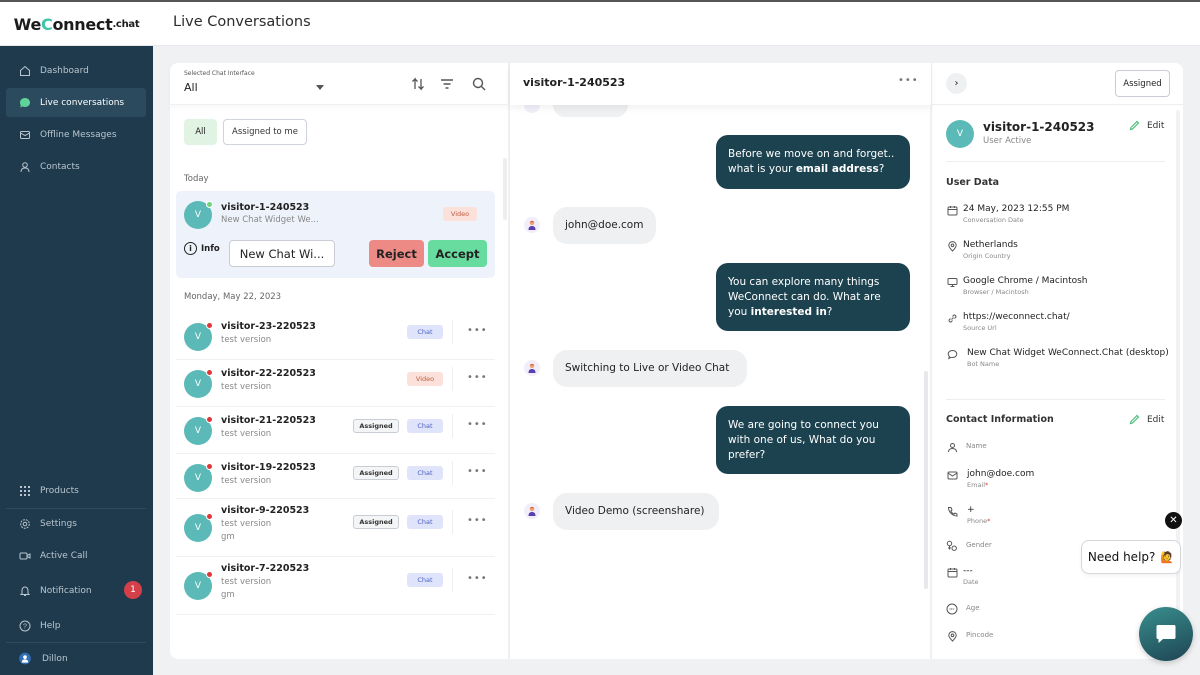 This screenshot has width=1200, height=675. I want to click on edit-profile-button: Edit, so click(1146, 125).